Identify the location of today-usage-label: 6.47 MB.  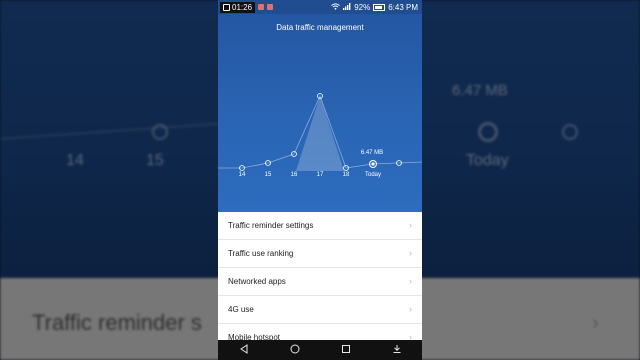
(372, 153).